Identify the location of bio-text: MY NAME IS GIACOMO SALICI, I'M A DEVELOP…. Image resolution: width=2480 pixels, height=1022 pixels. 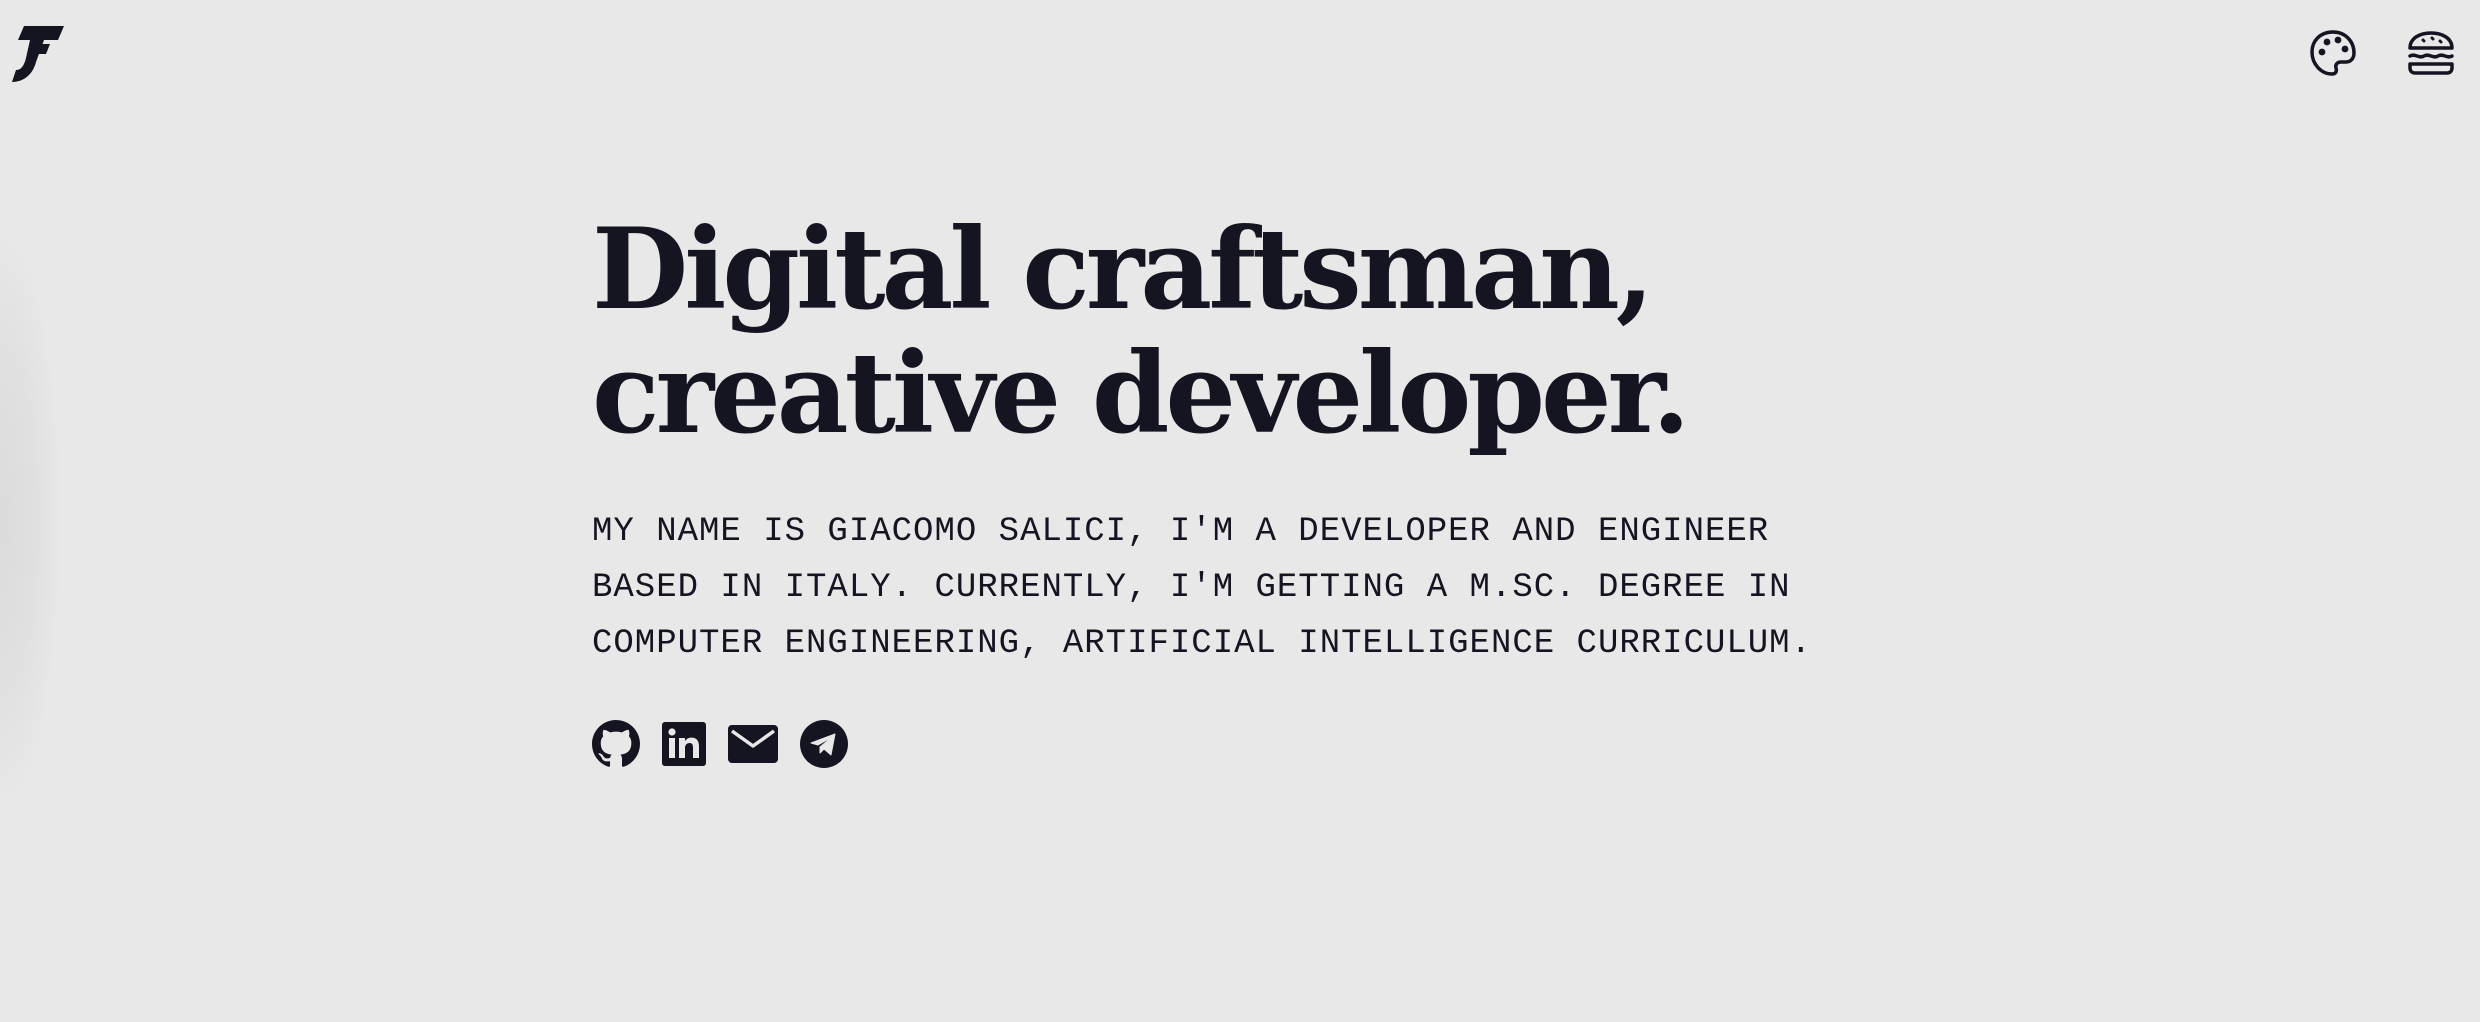
(1202, 588).